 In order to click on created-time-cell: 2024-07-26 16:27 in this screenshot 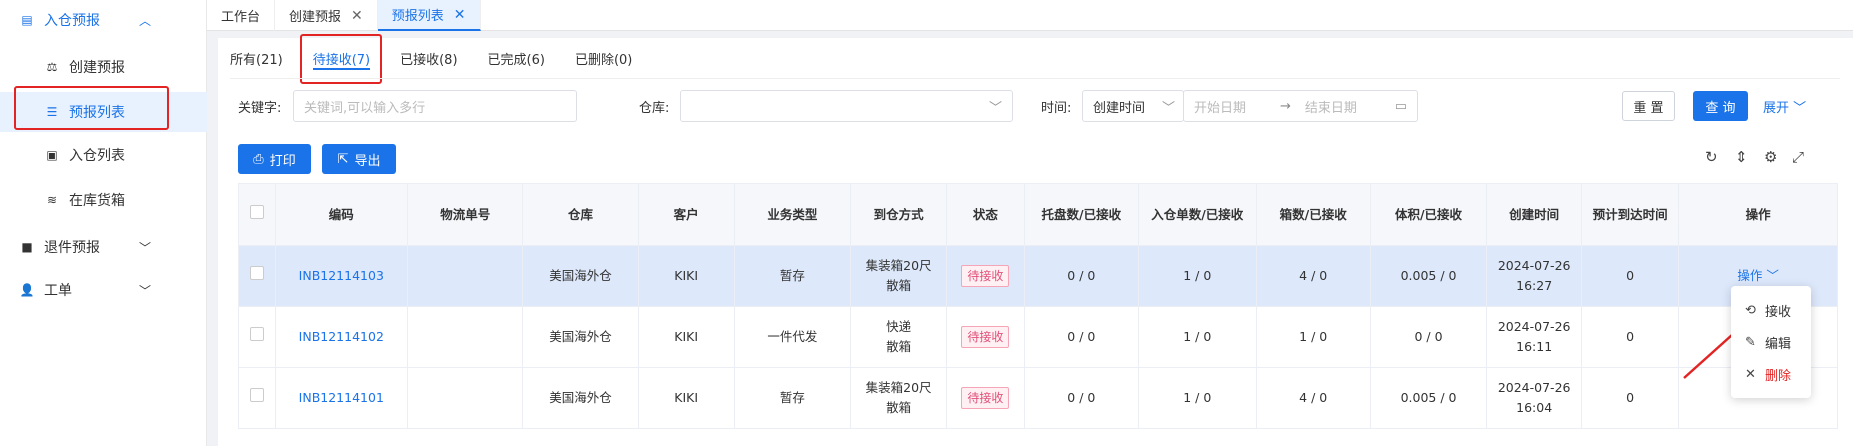, I will do `click(1534, 276)`.